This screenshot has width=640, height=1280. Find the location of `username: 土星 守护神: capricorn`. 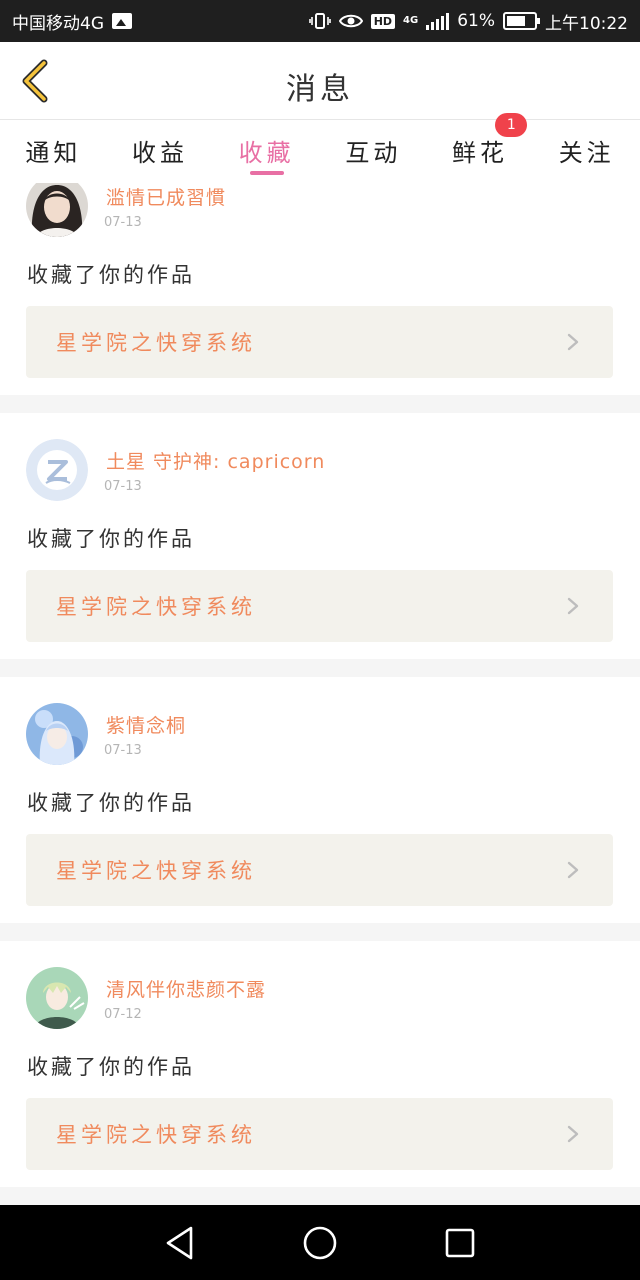

username: 土星 守护神: capricorn is located at coordinates (215, 460).